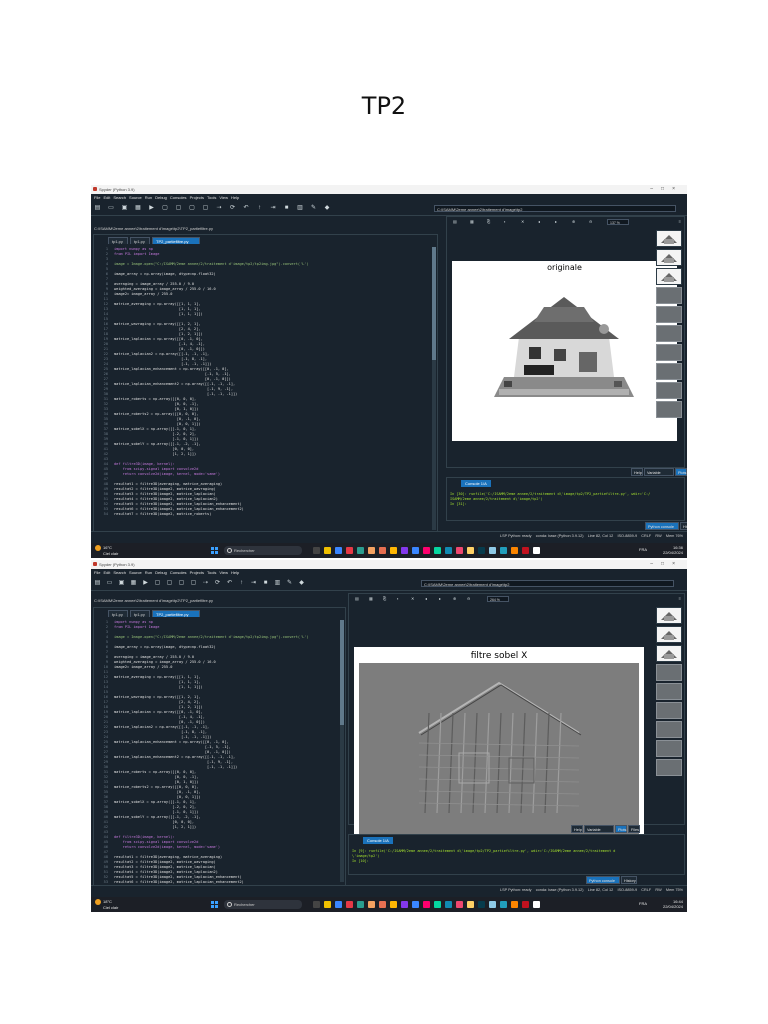 This screenshot has height=1024, width=768. I want to click on run-selection-icon: ▢, so click(181, 583).